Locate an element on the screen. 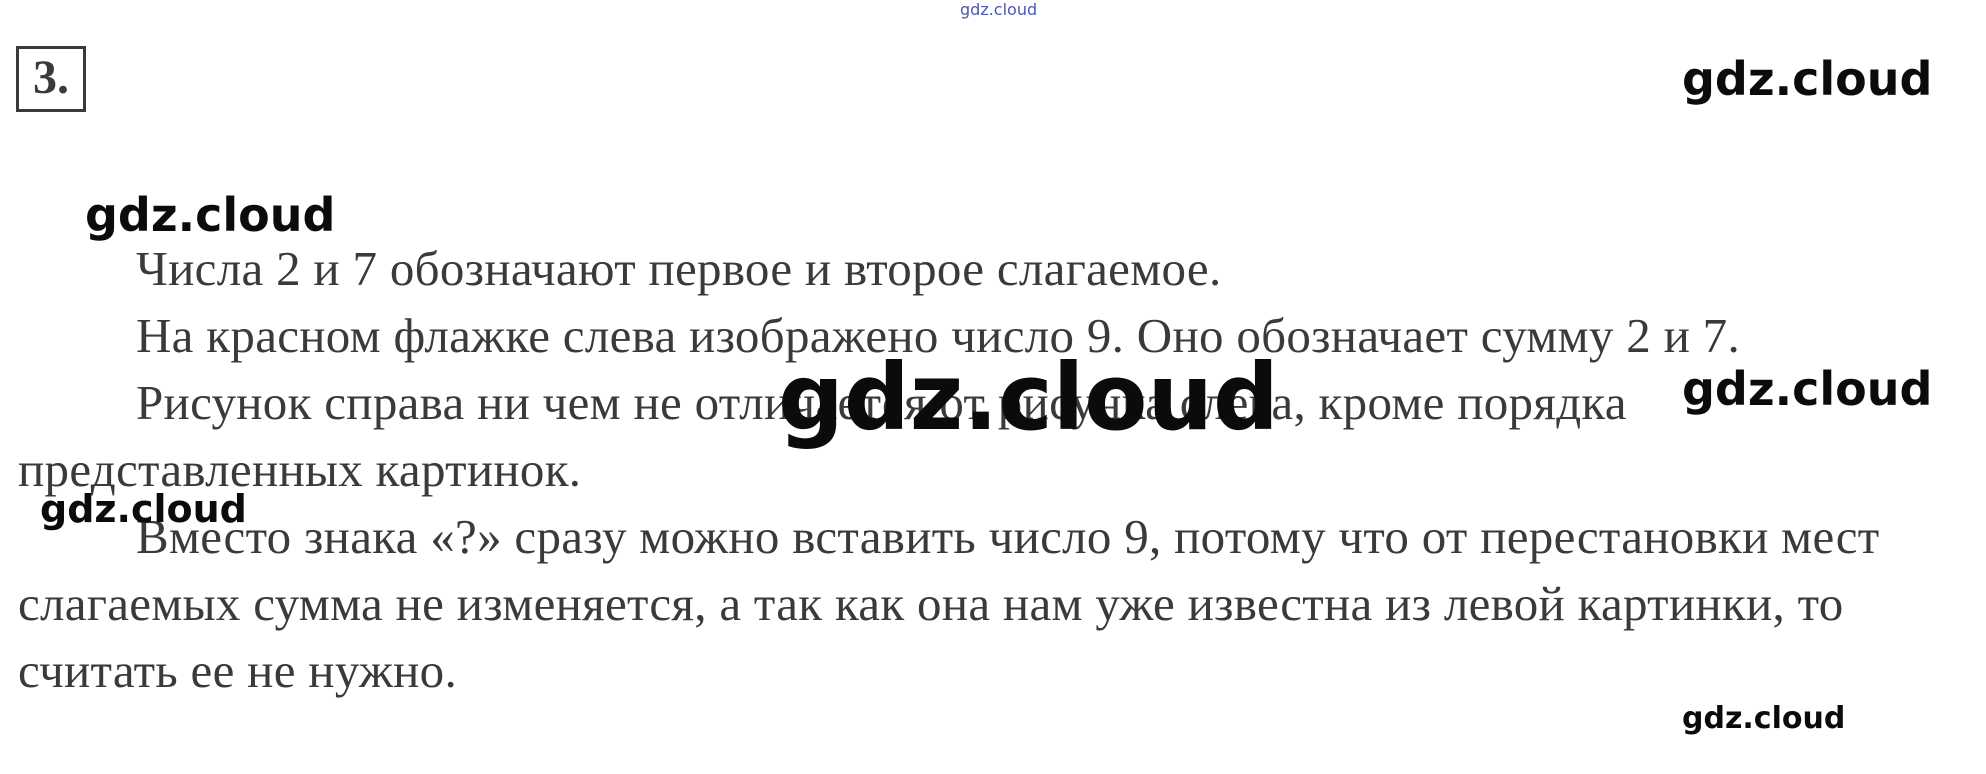  watermark-top-right: gdz.cloud is located at coordinates (1807, 79).